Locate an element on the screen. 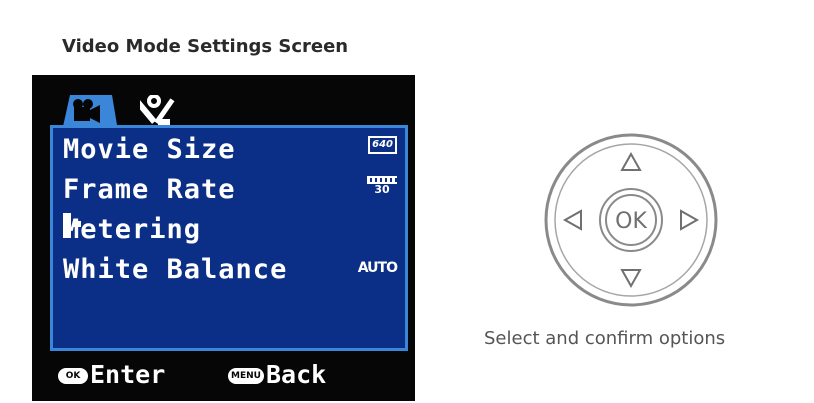 The height and width of the screenshot is (403, 814). menu-item-frame-rate: Frame Rate 30 is located at coordinates (230, 192).